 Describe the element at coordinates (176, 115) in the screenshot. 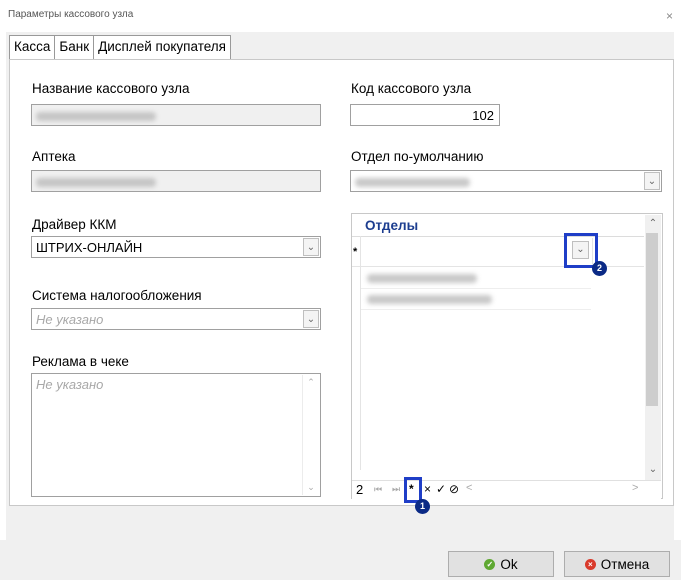

I see `node-name-field` at that location.